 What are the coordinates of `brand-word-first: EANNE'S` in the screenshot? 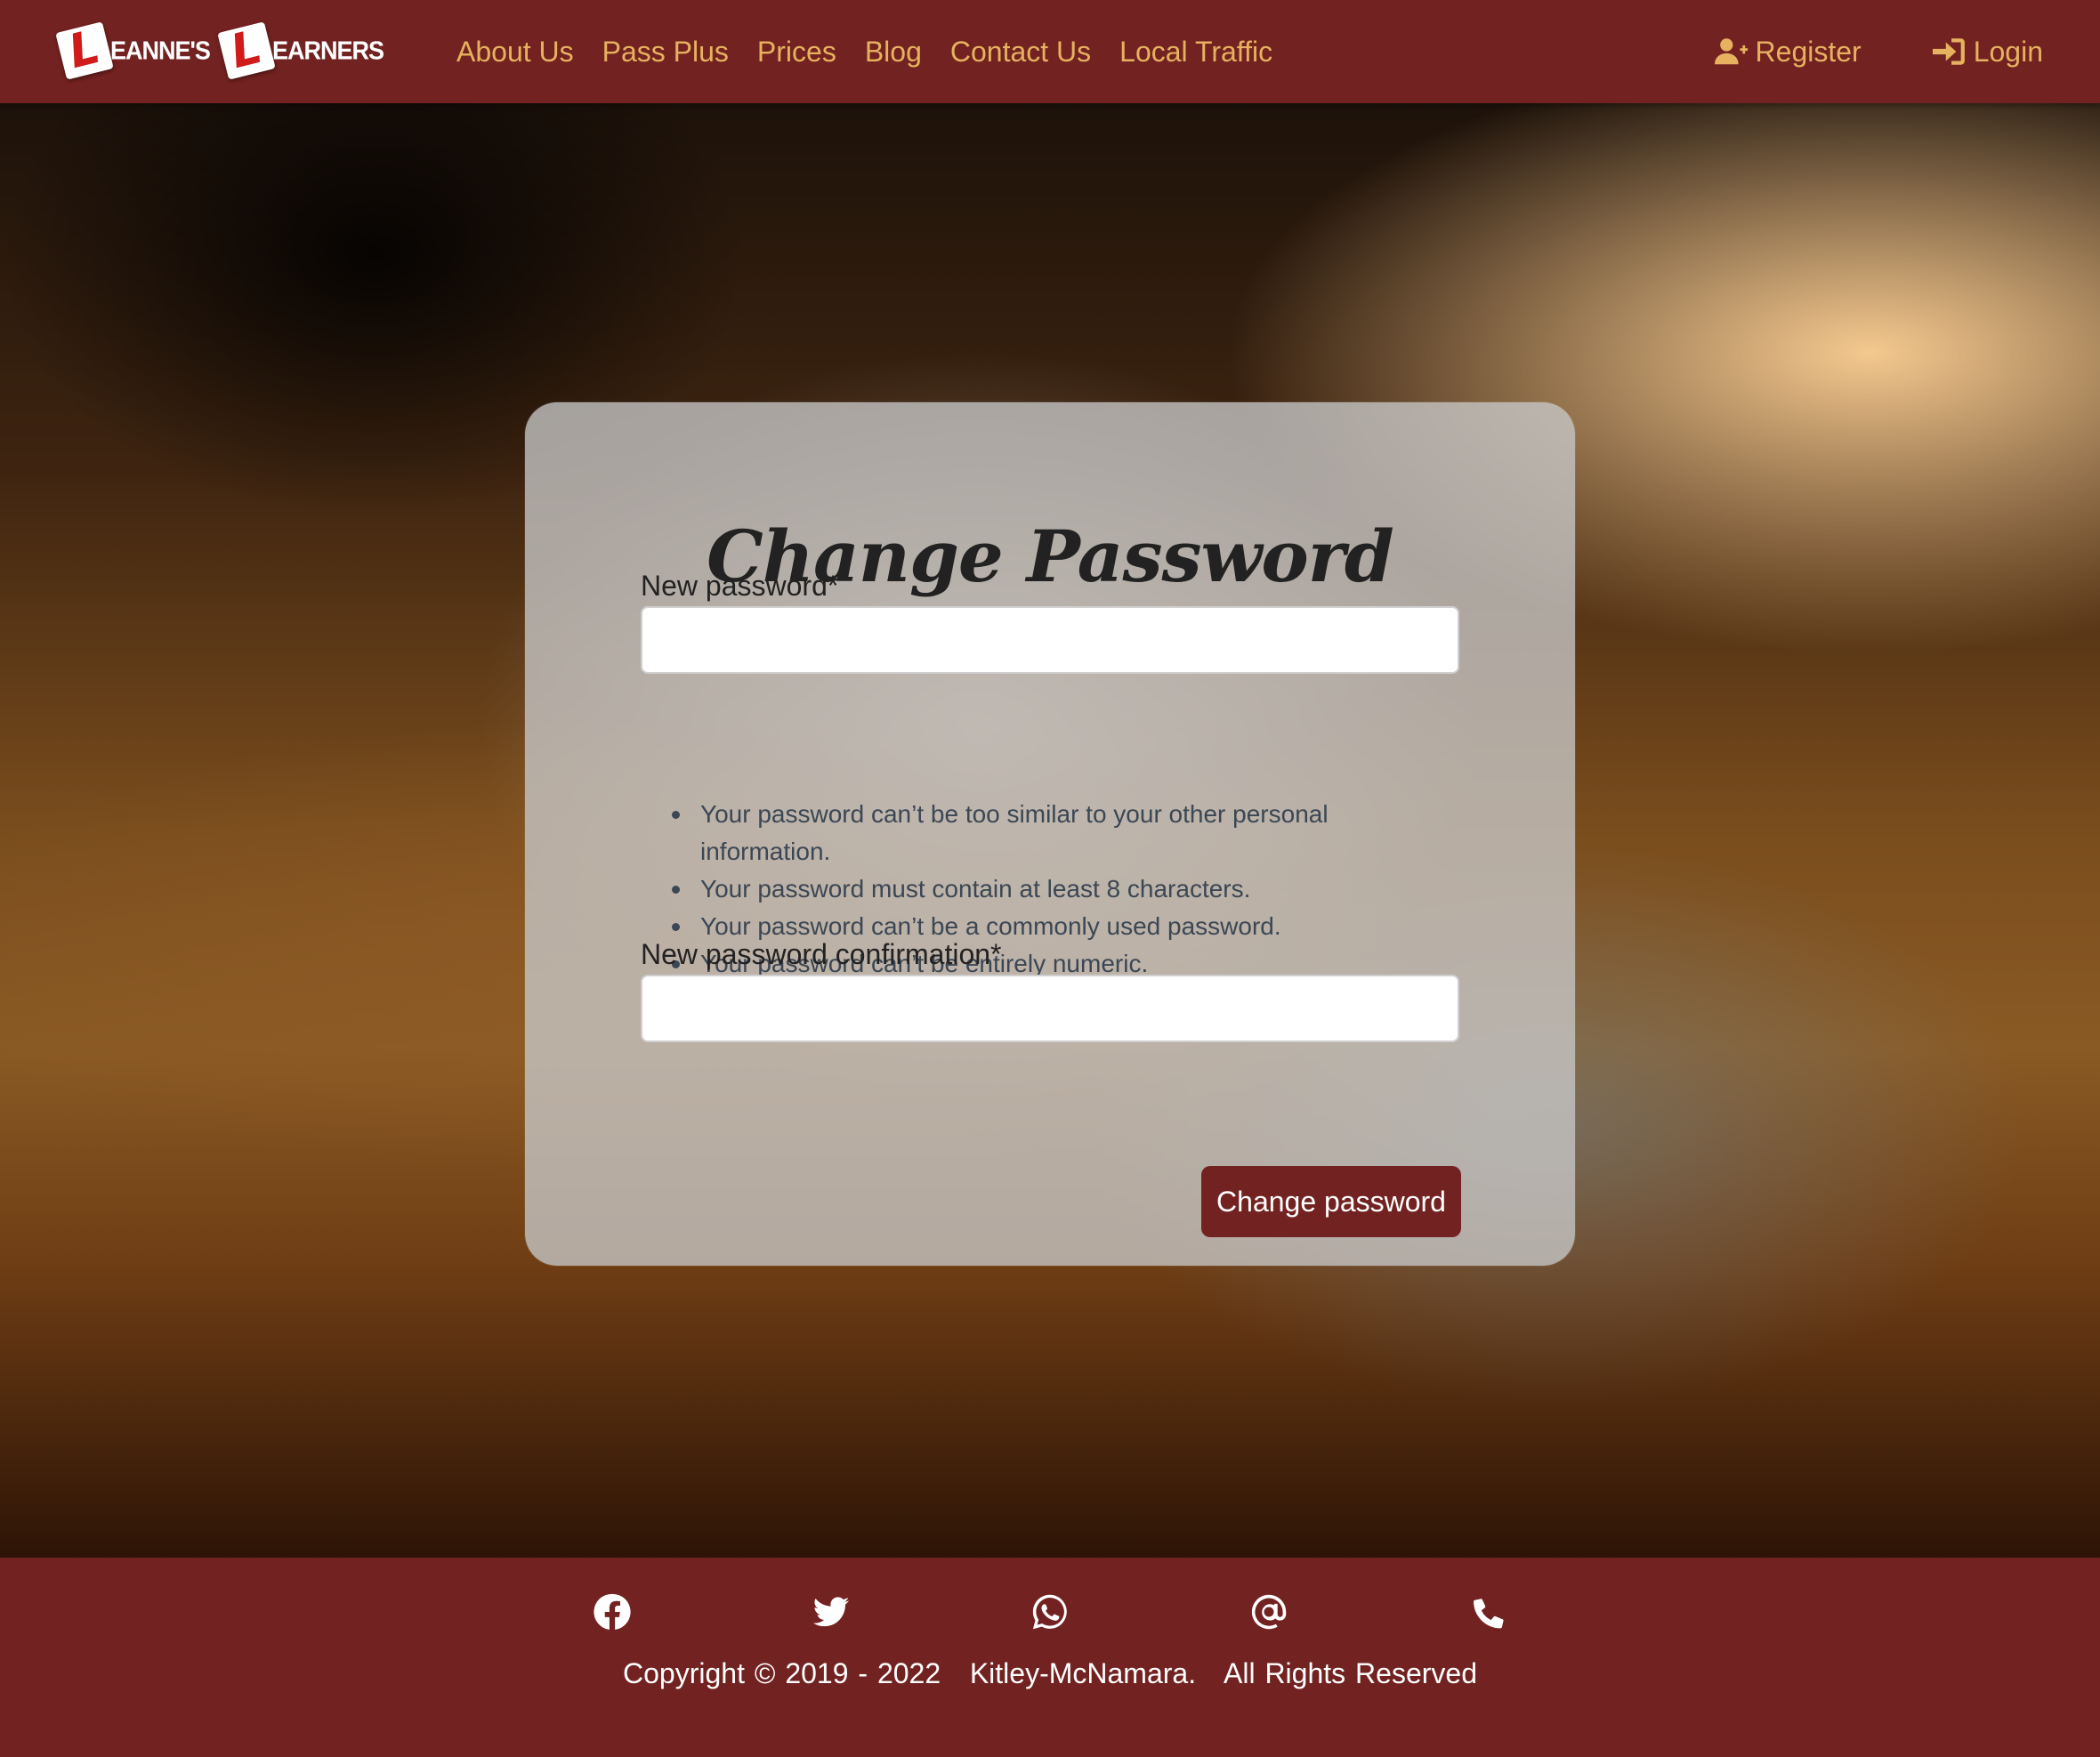 It's located at (160, 50).